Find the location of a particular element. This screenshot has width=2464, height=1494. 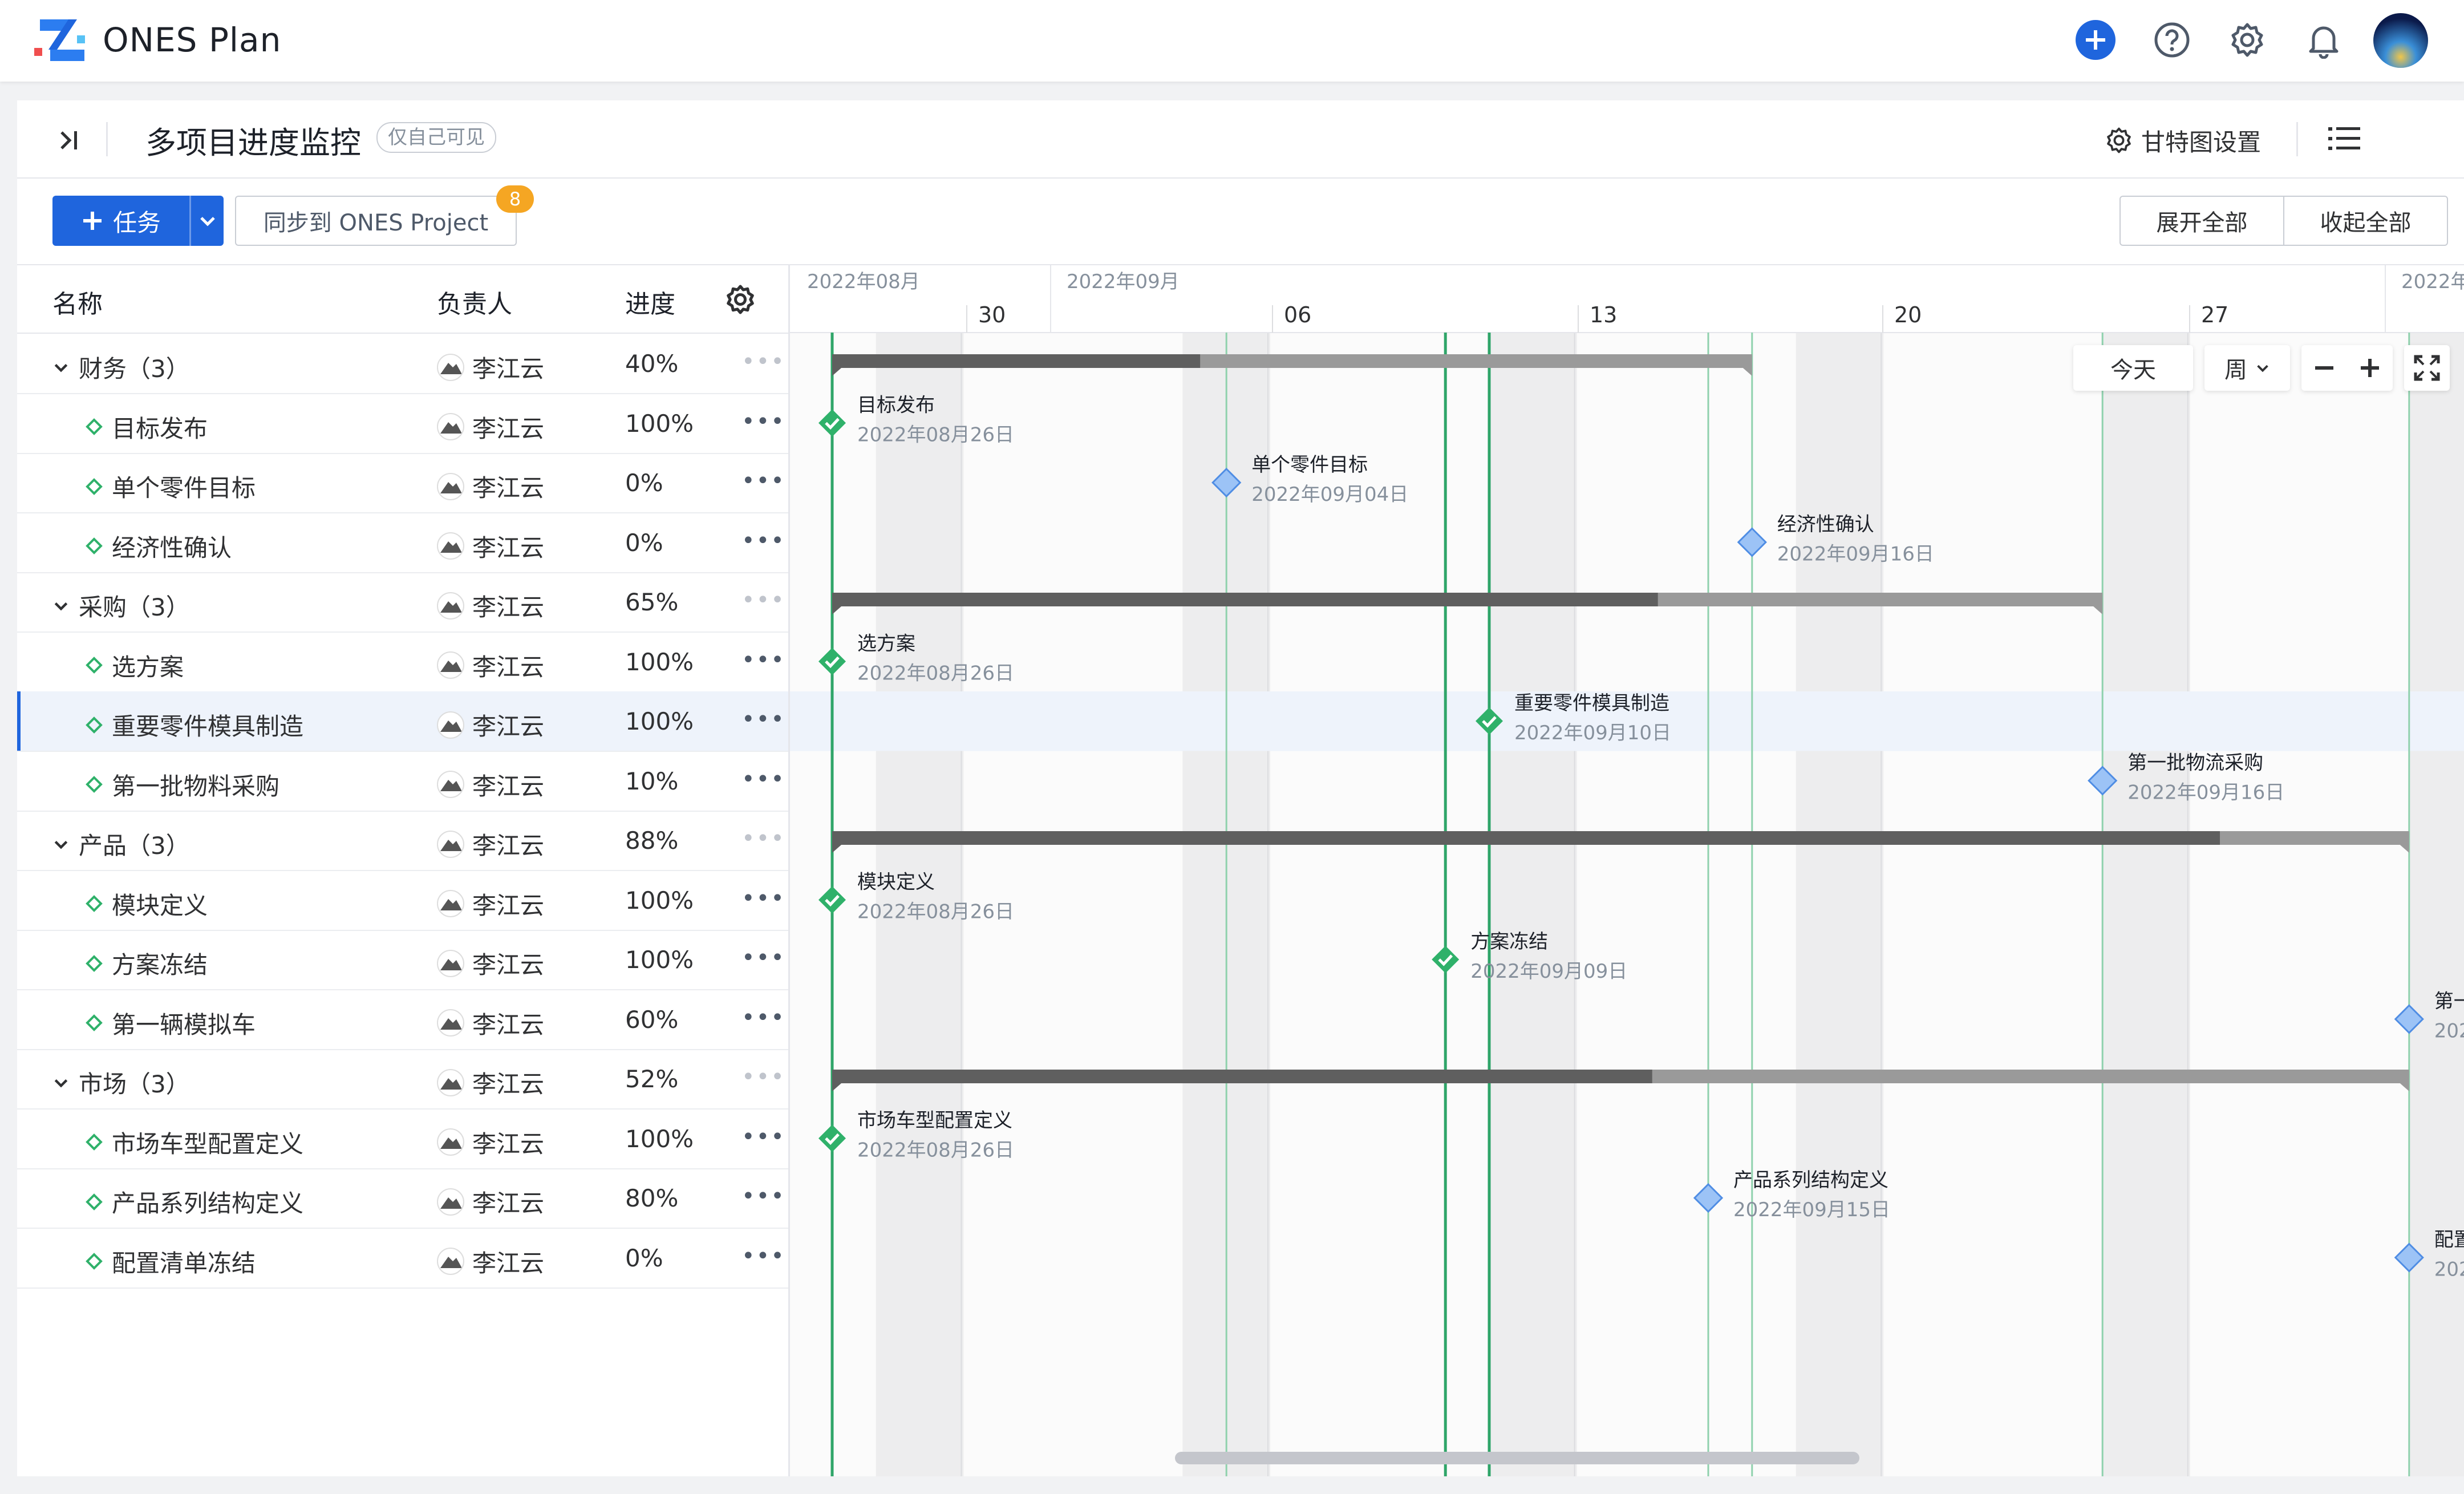

column-settings-icon is located at coordinates (740, 299).